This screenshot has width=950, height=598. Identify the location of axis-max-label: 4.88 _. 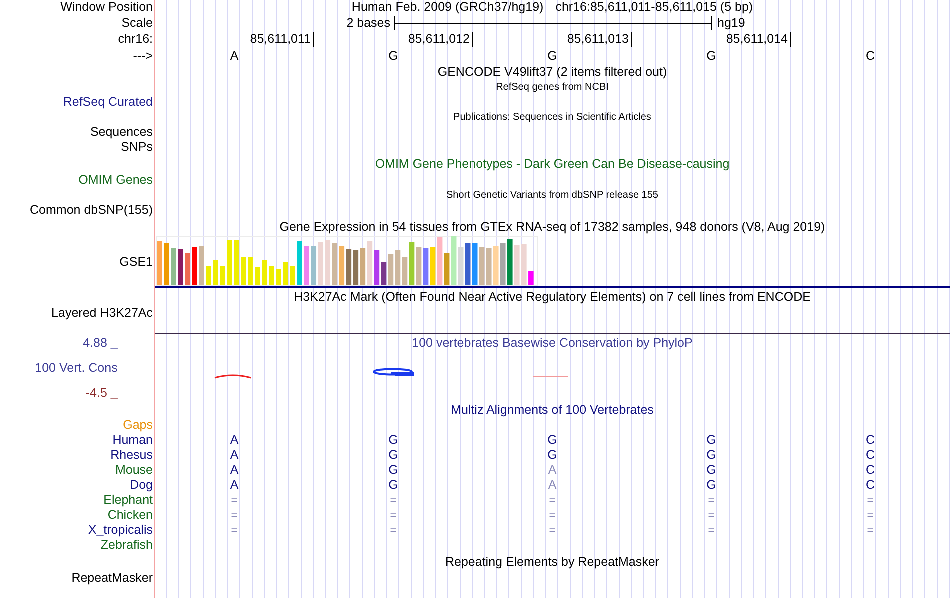
(100, 343).